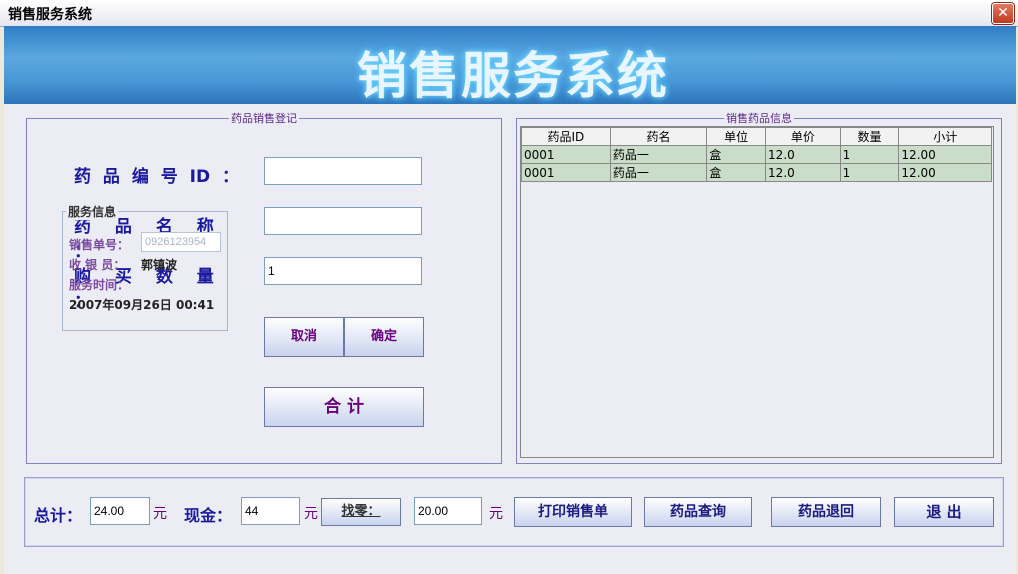 The width and height of the screenshot is (1018, 574). What do you see at coordinates (343, 271) in the screenshot?
I see `quantity-input` at bounding box center [343, 271].